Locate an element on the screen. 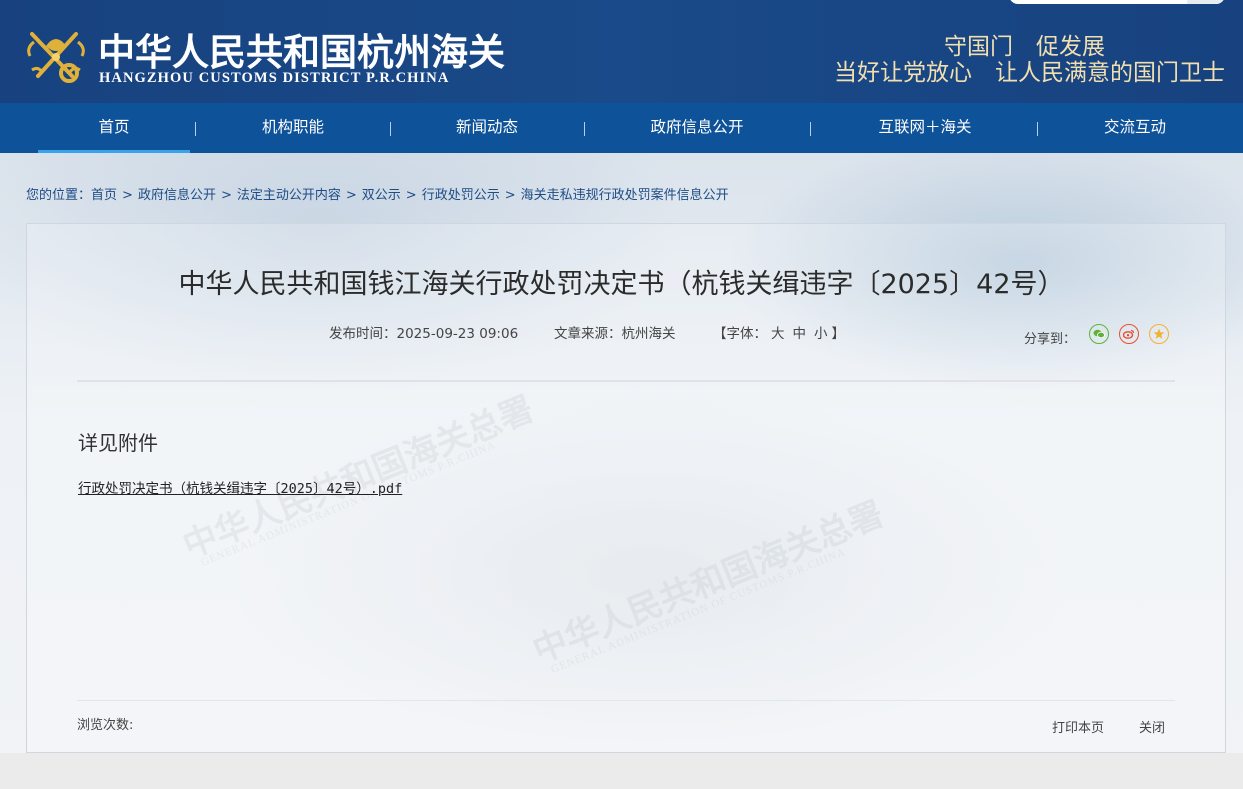 This screenshot has height=789, width=1243. slogan-line-2: 当好让党放心 让人民满意的国门卫士 is located at coordinates (1029, 73).